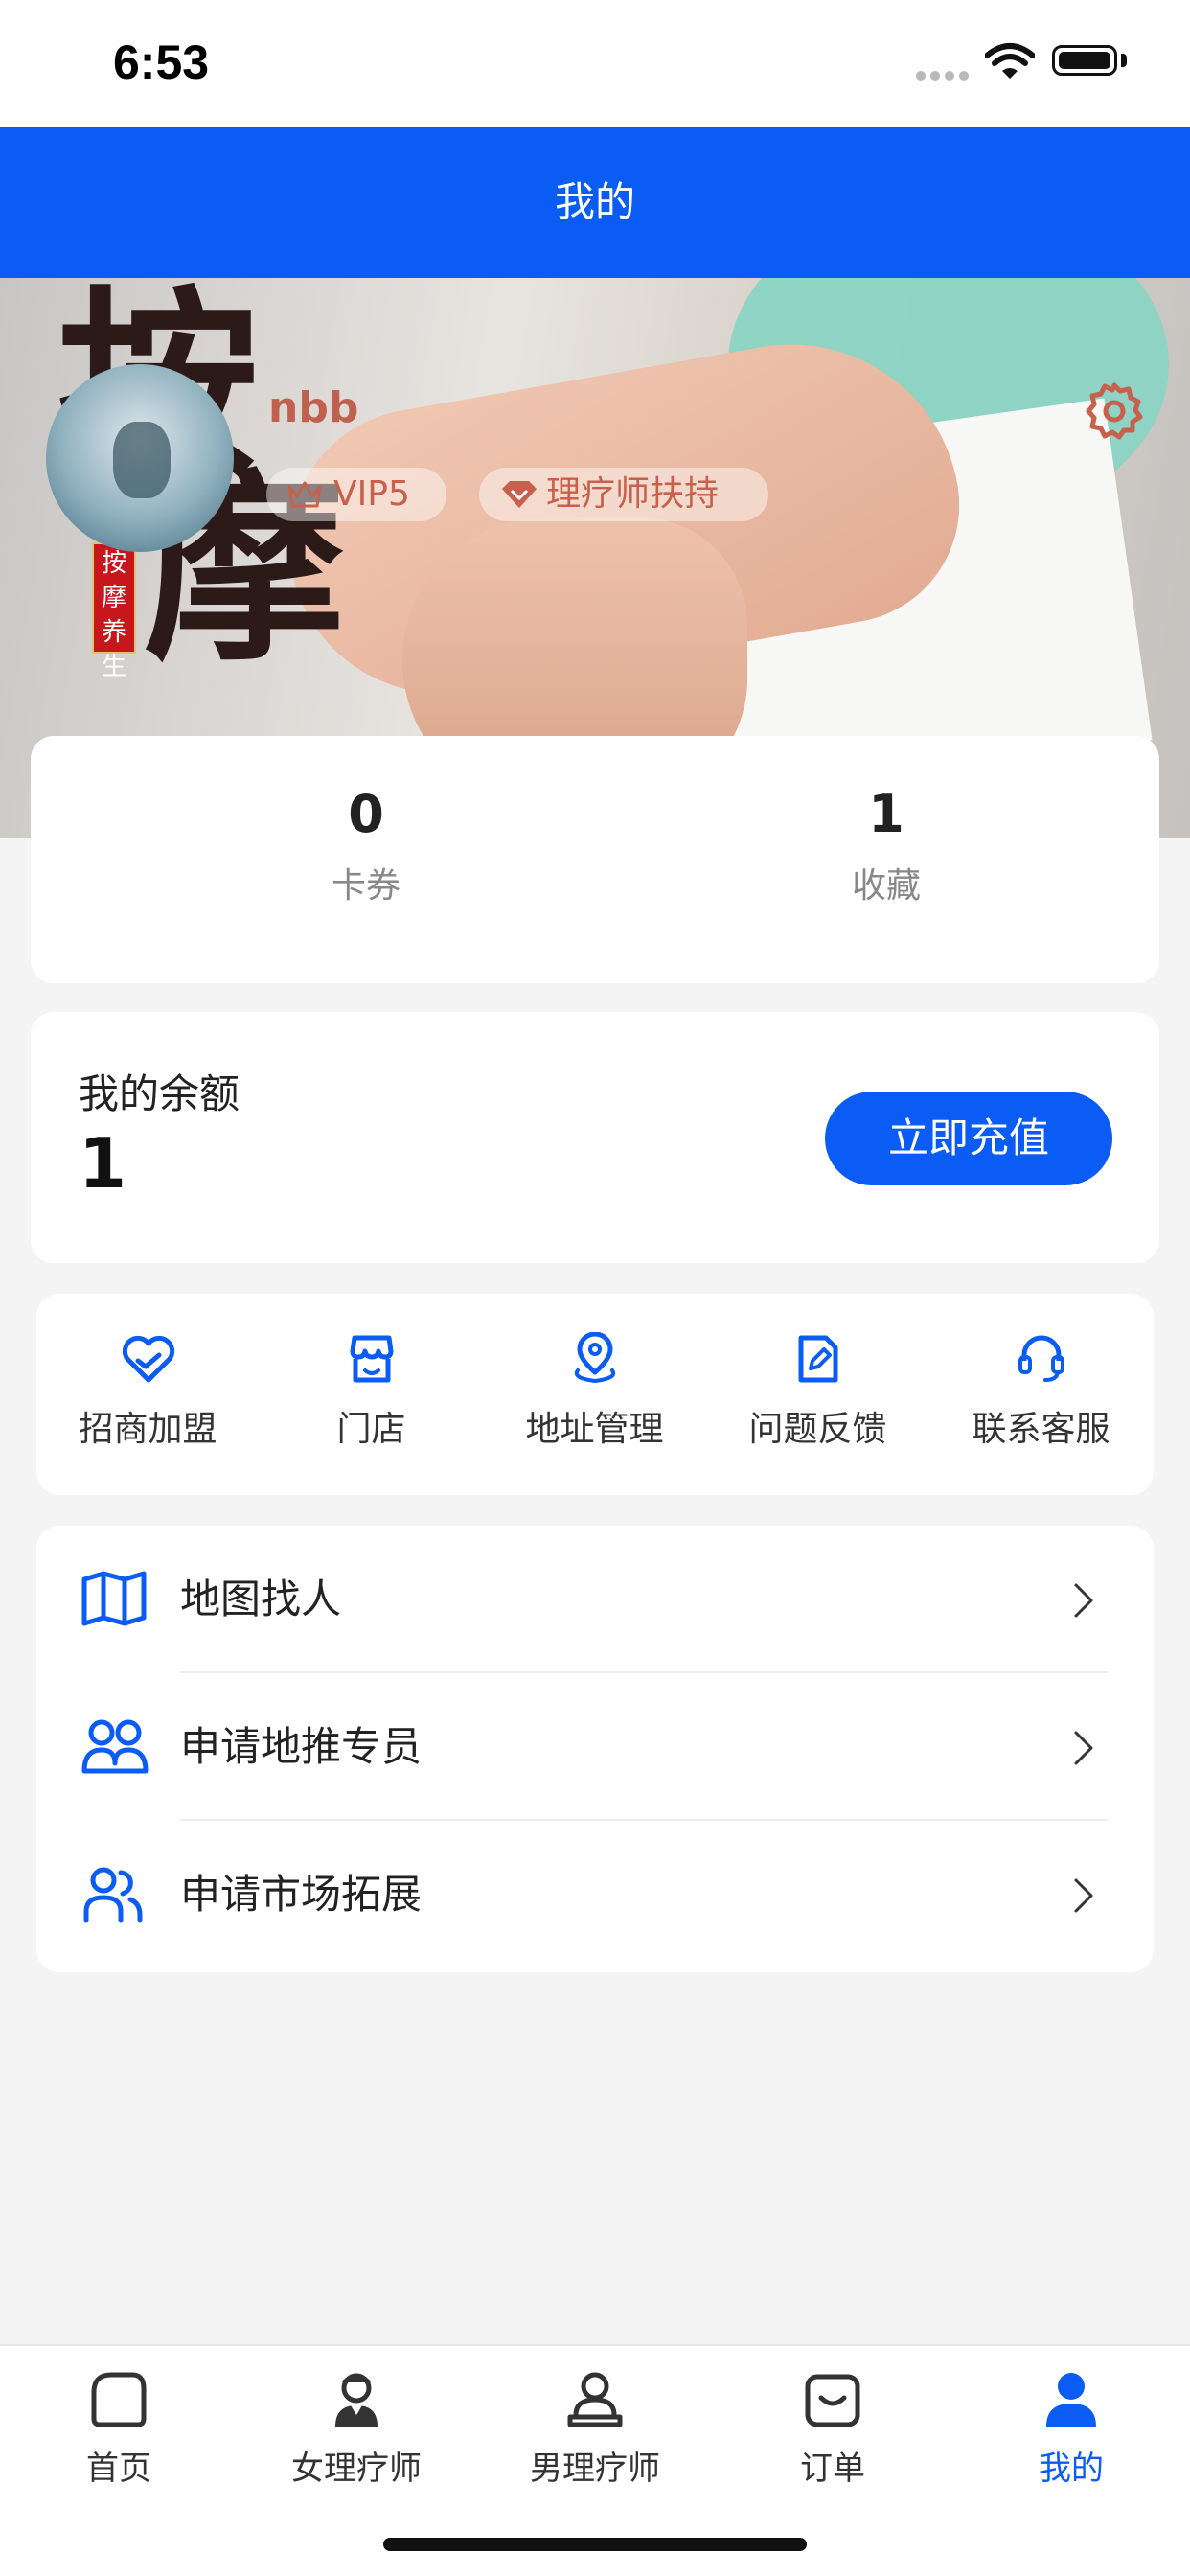 The width and height of the screenshot is (1190, 2576). I want to click on tab-label: 我的, so click(1071, 2469).